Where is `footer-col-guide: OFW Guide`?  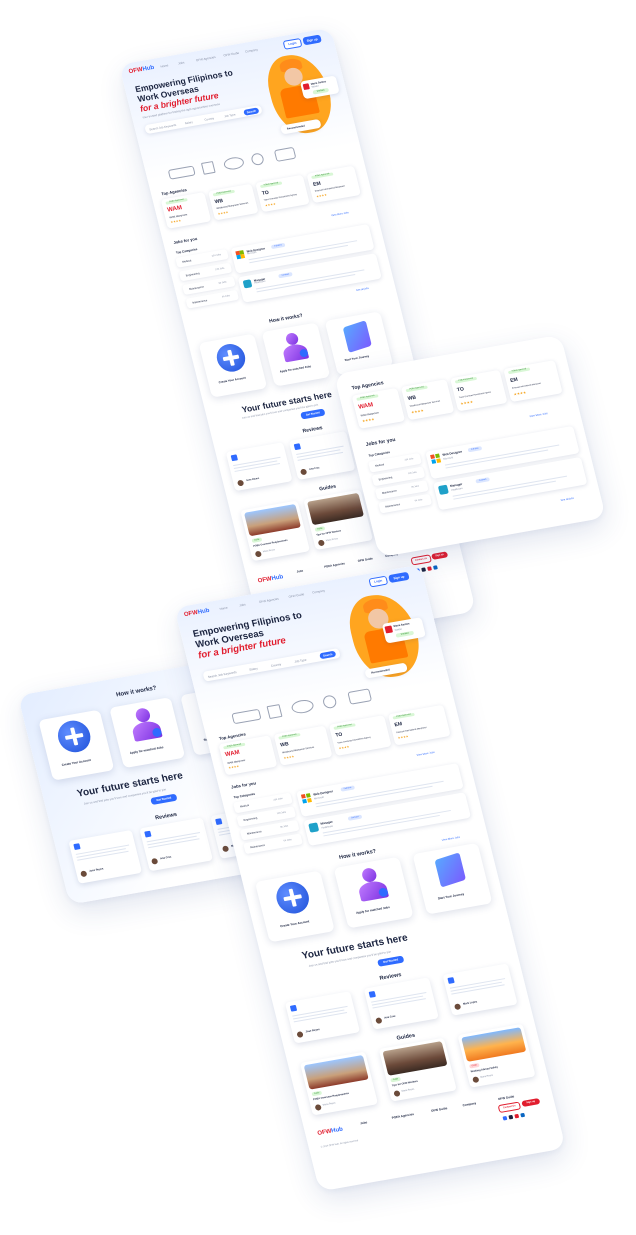
footer-col-guide: OFW Guide is located at coordinates (365, 559).